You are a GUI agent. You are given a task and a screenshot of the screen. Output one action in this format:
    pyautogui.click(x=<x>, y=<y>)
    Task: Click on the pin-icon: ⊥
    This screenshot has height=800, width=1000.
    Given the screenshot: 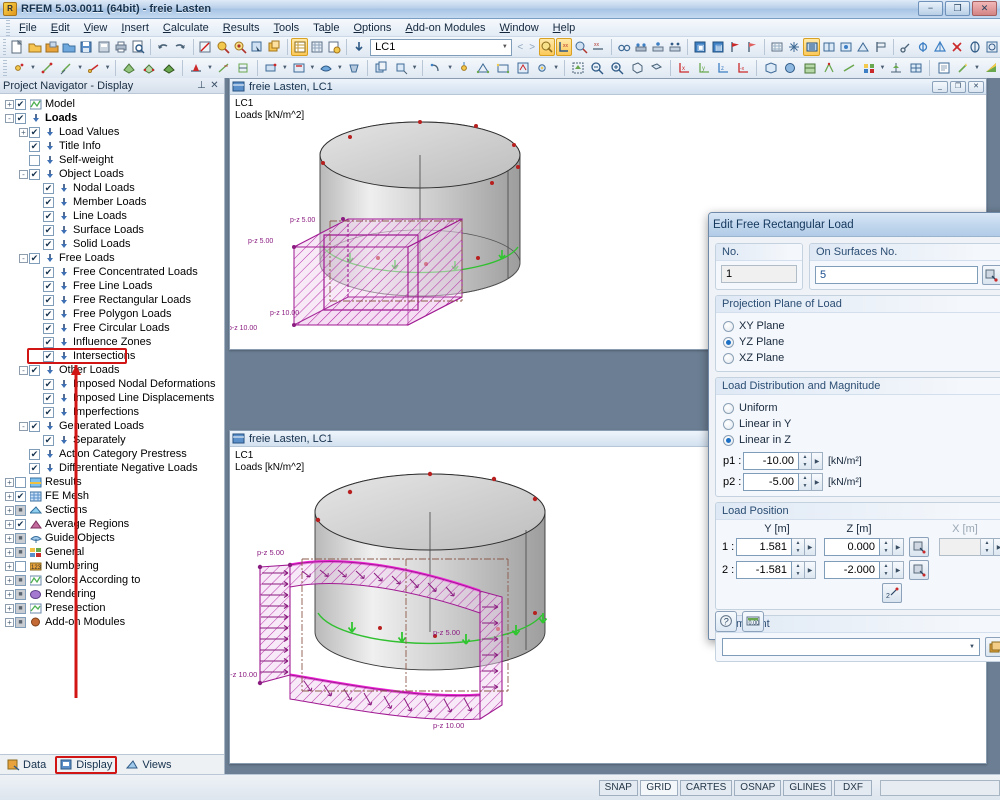 What is the action you would take?
    pyautogui.click(x=201, y=85)
    